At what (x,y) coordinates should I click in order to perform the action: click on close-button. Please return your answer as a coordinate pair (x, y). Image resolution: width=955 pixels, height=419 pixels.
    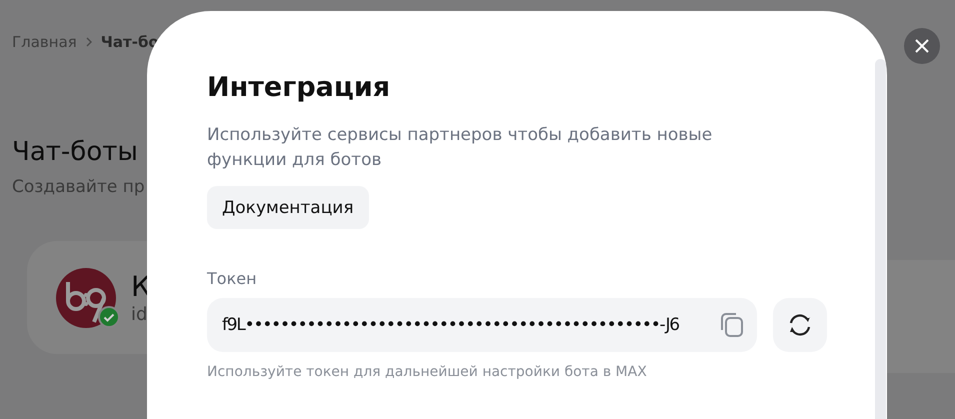
    Looking at the image, I should click on (922, 46).